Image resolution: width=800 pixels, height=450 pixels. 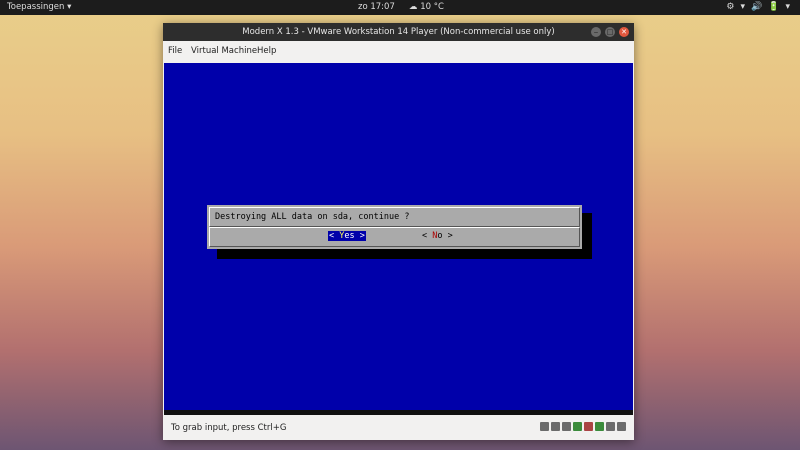 What do you see at coordinates (398, 52) in the screenshot?
I see `menu-bar: File Virtual Machine Help` at bounding box center [398, 52].